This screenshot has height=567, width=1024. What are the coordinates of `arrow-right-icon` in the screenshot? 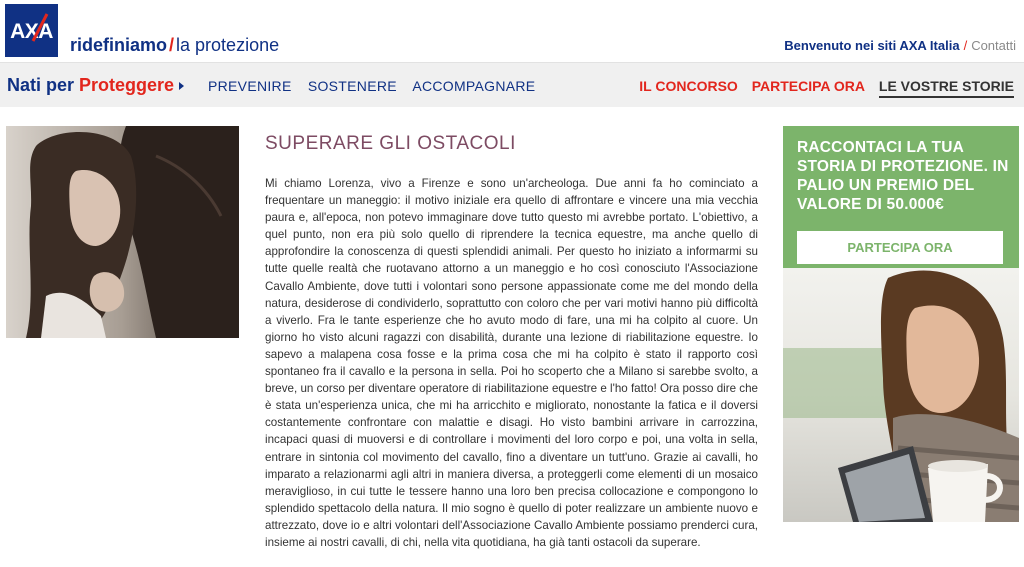 It's located at (182, 86).